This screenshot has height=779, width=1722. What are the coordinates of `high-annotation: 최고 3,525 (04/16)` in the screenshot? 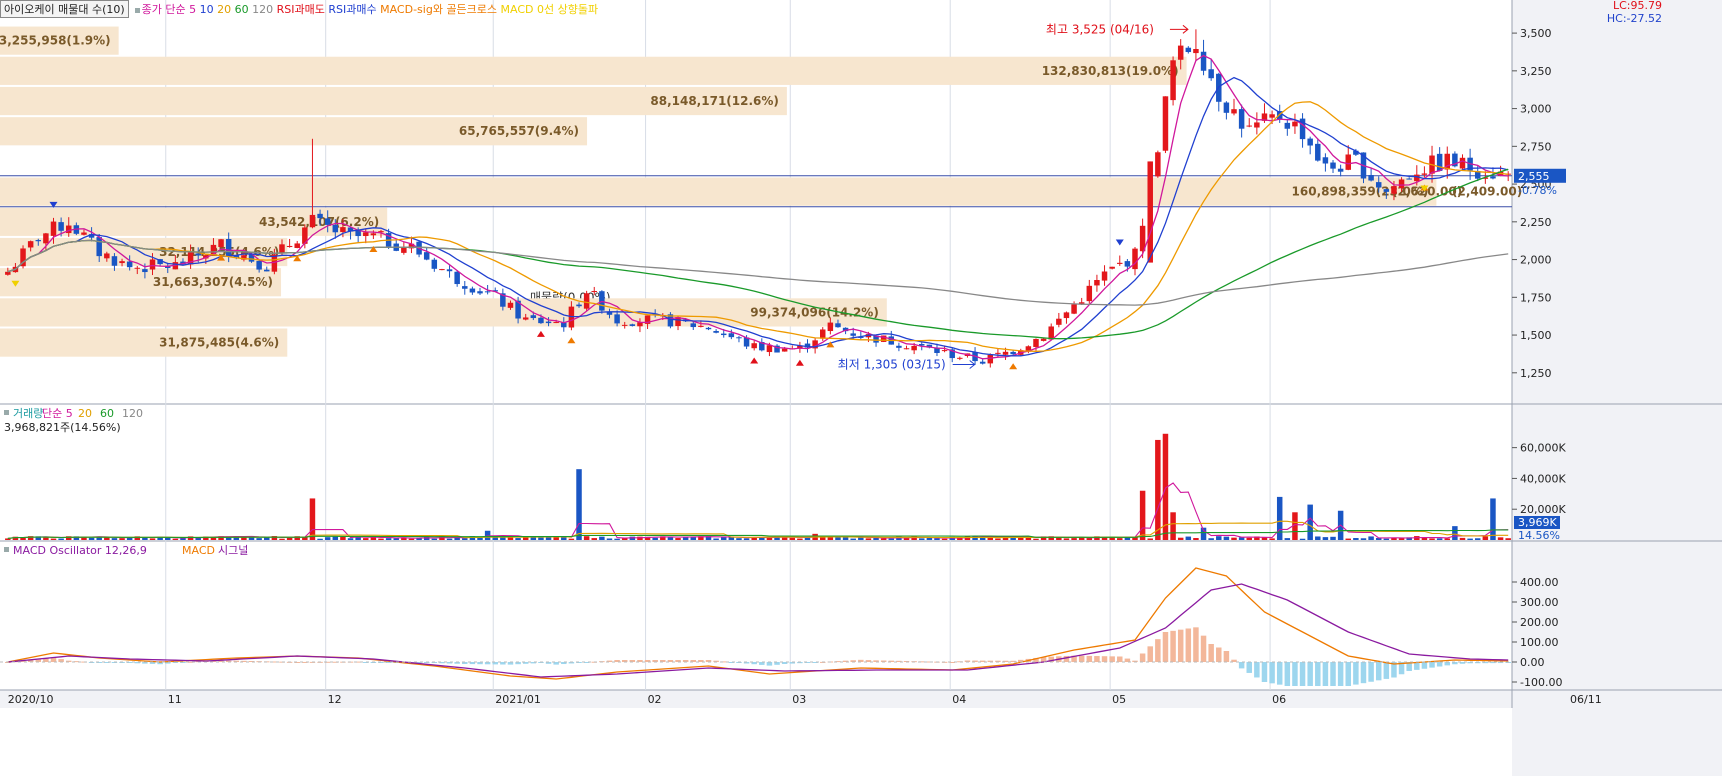 It's located at (1100, 29).